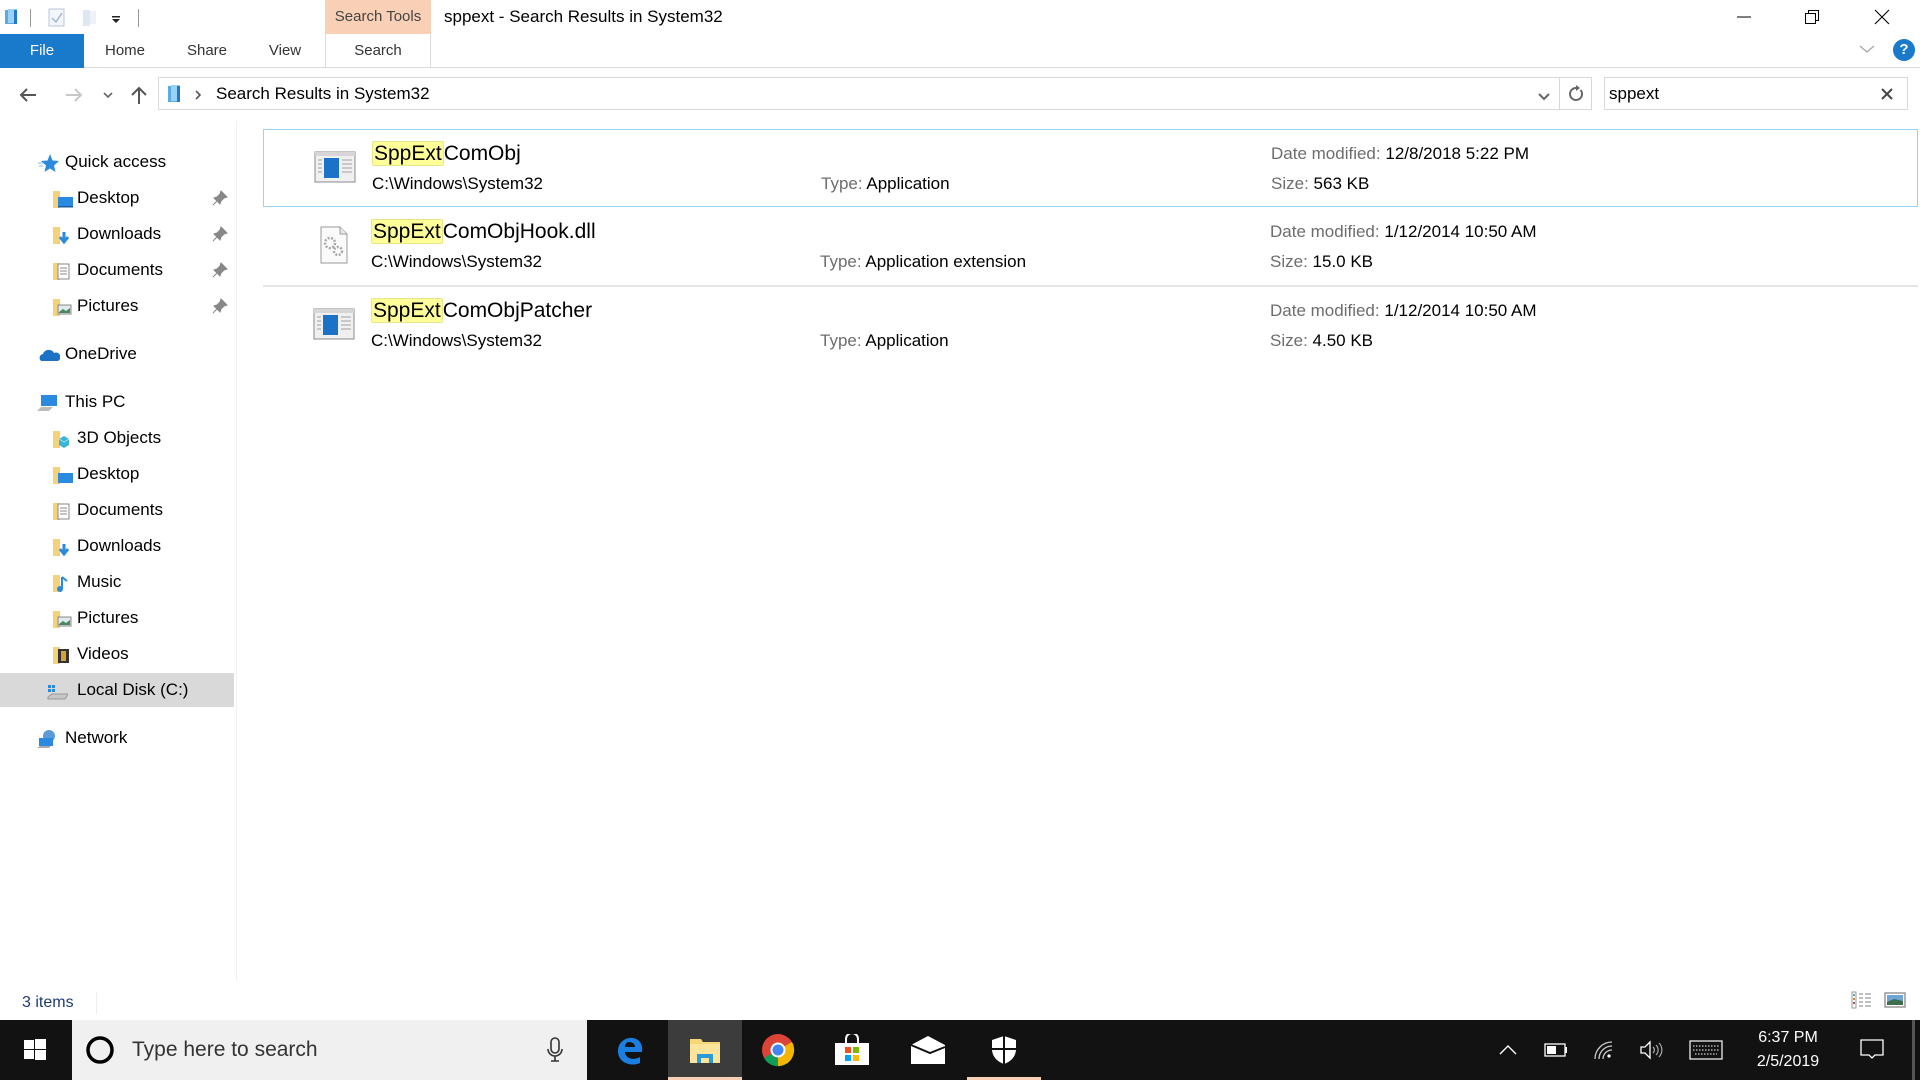  What do you see at coordinates (117, 474) in the screenshot?
I see `nav-desktop: Desktop` at bounding box center [117, 474].